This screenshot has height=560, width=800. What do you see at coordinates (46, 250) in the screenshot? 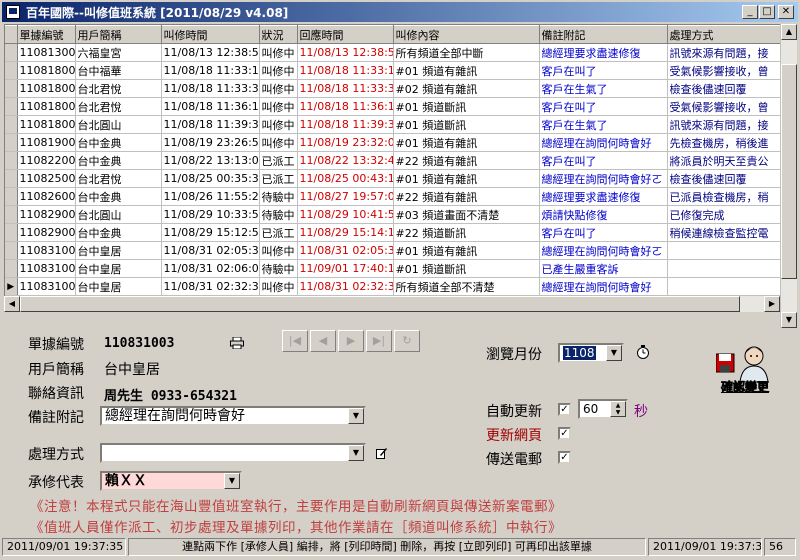
I see `table-cell: 110831001` at bounding box center [46, 250].